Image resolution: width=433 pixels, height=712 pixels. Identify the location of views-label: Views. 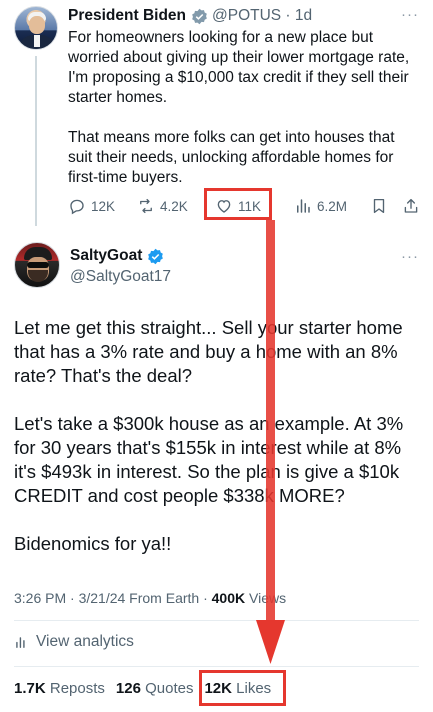
(266, 598).